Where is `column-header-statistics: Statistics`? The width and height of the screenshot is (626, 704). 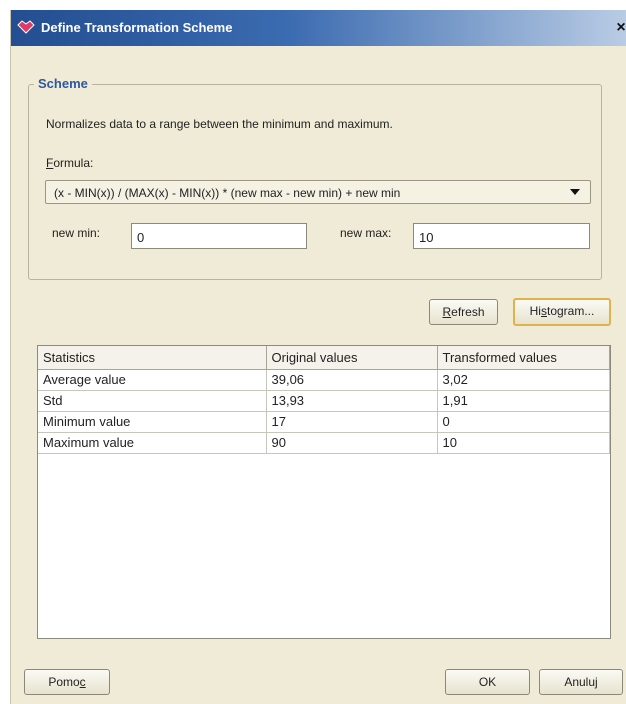 column-header-statistics: Statistics is located at coordinates (152, 358).